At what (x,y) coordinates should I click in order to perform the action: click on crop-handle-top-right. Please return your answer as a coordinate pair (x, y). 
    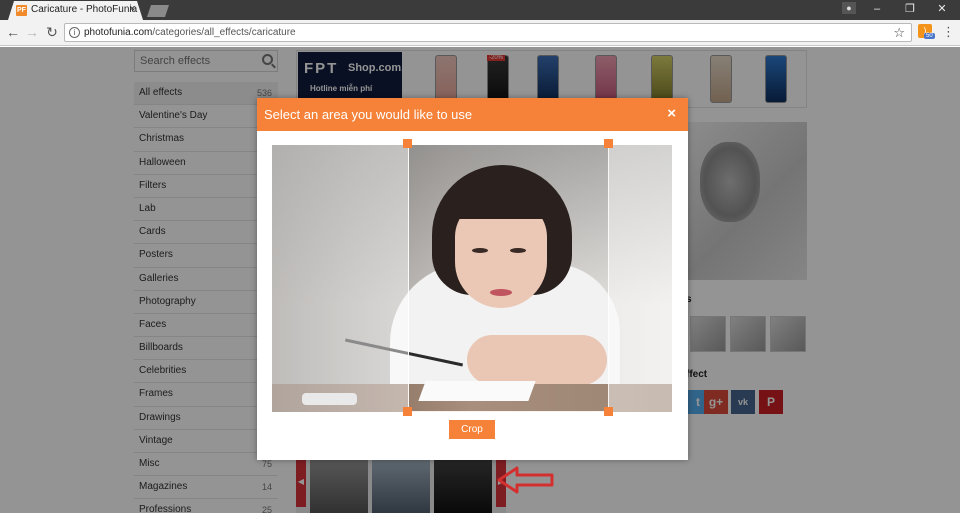
    Looking at the image, I should click on (608, 143).